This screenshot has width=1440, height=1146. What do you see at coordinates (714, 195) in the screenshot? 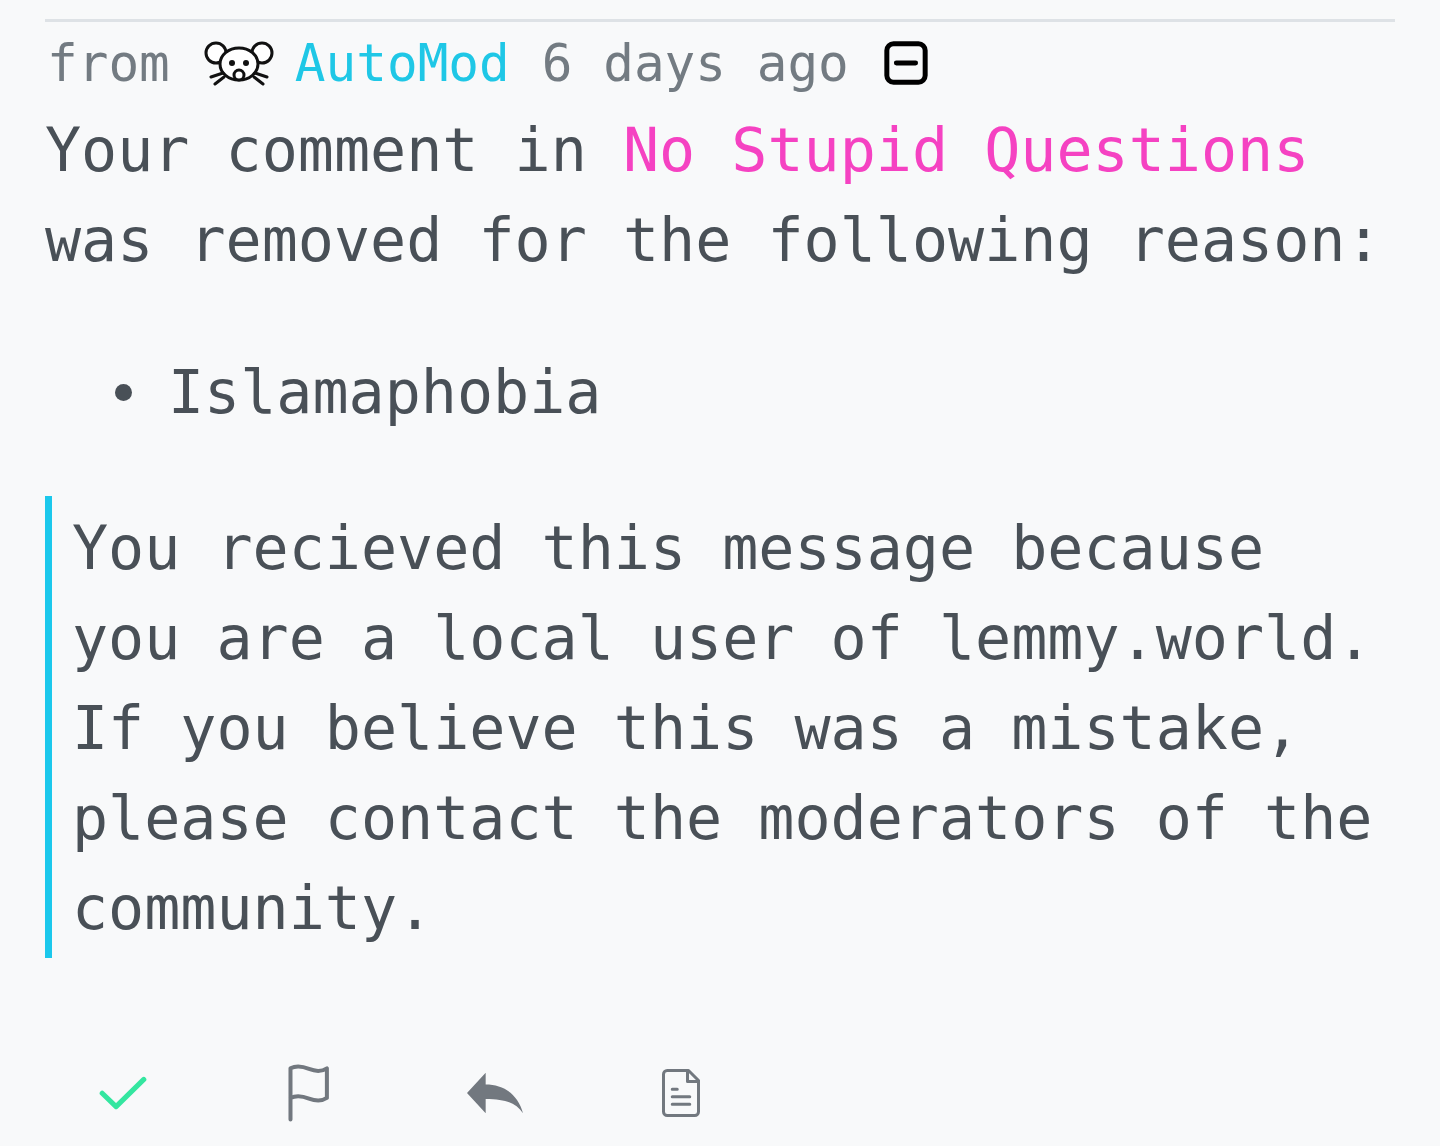
I see `message-text: Your comment in No Stupid Questions was removed for the following reason:` at bounding box center [714, 195].